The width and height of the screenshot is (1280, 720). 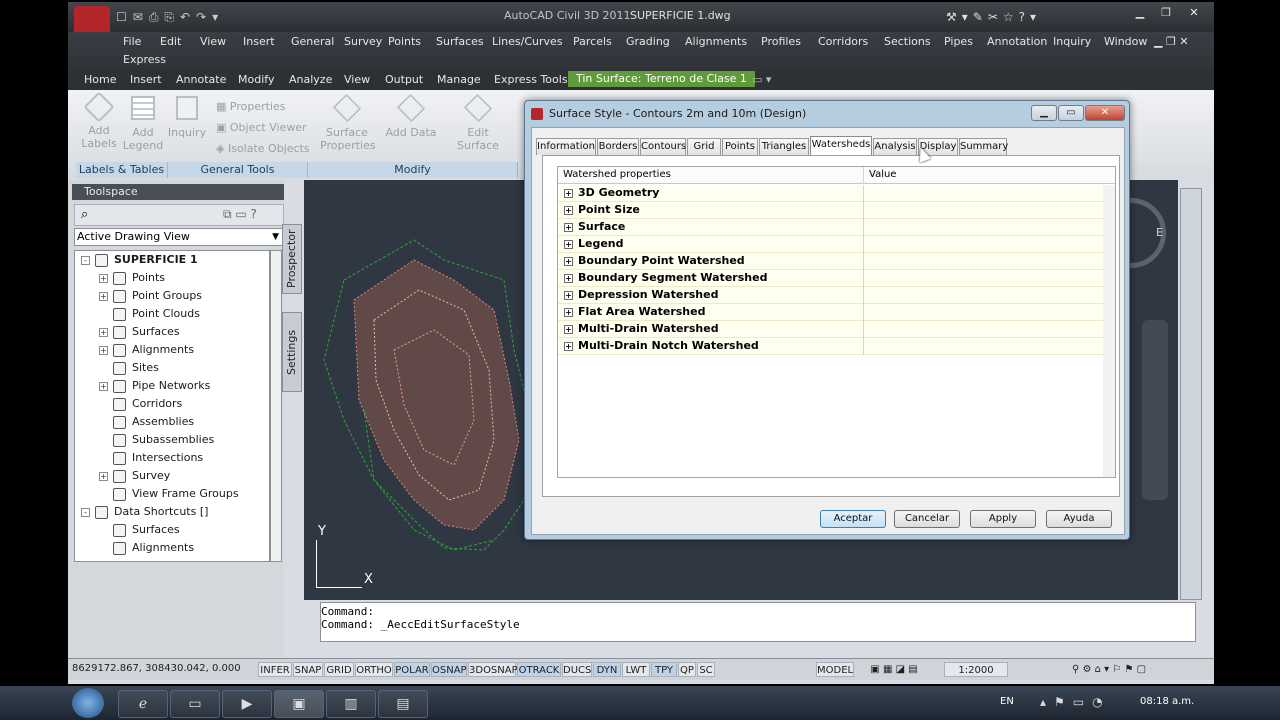 What do you see at coordinates (122, 170) in the screenshot?
I see `panel-labels-tables: Labels & Tables` at bounding box center [122, 170].